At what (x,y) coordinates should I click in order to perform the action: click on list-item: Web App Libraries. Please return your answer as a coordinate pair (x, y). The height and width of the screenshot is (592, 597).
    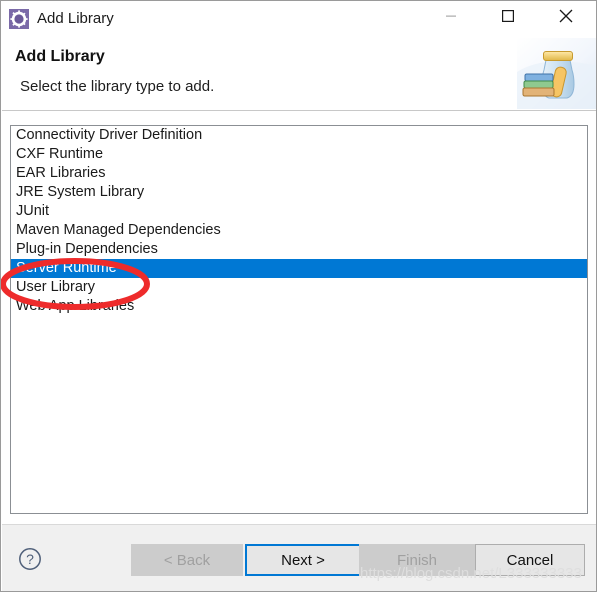
    Looking at the image, I should click on (299, 306).